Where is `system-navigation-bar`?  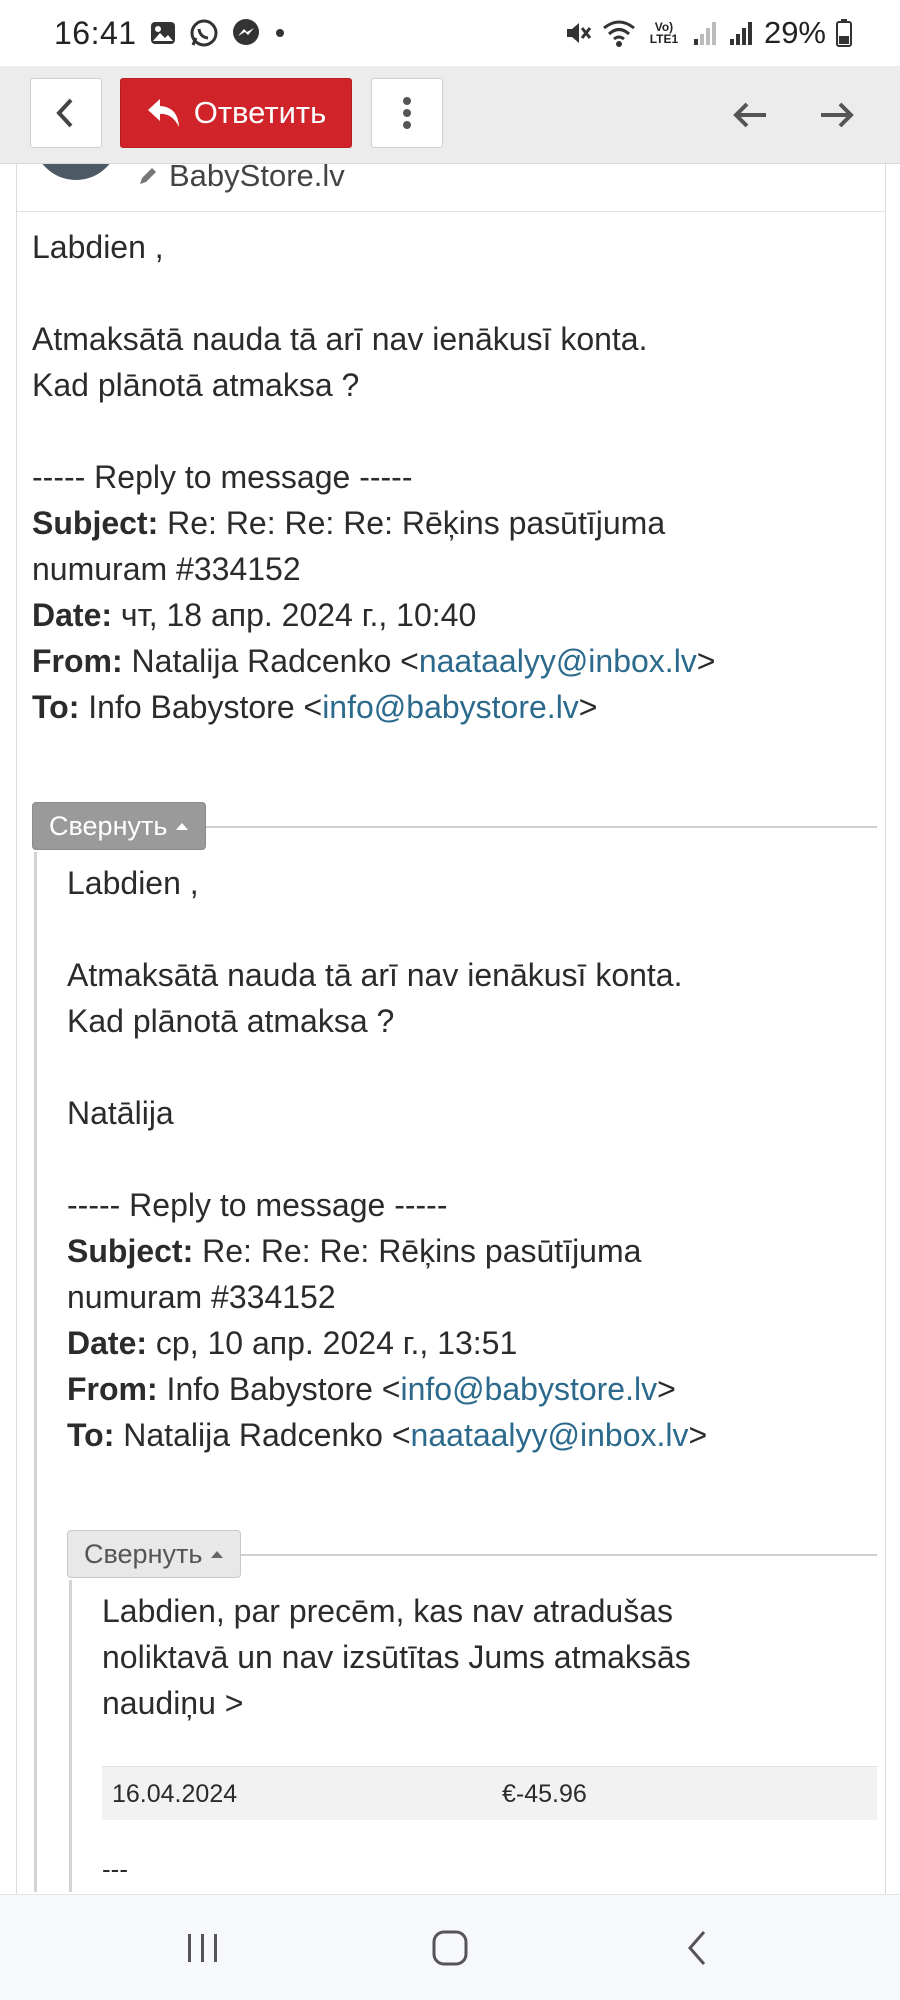 system-navigation-bar is located at coordinates (450, 1947).